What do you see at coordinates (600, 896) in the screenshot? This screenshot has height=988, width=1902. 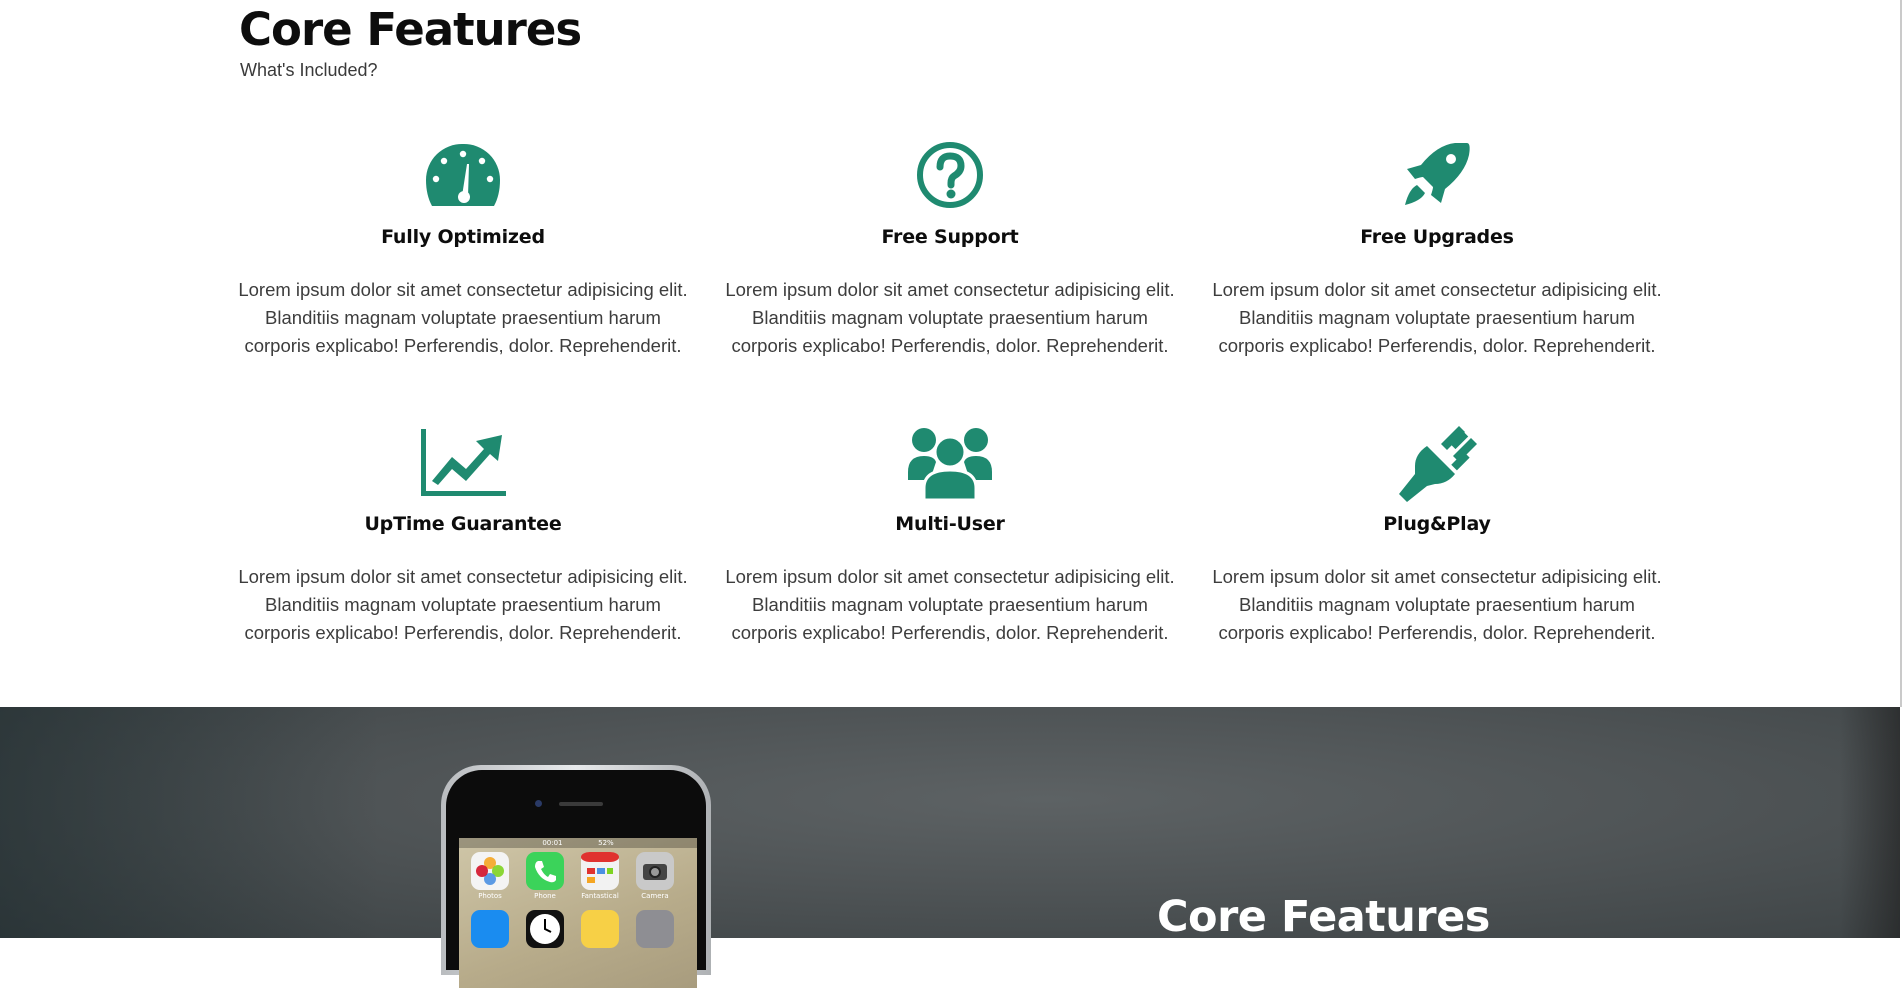 I see `app-label: Fantastical` at bounding box center [600, 896].